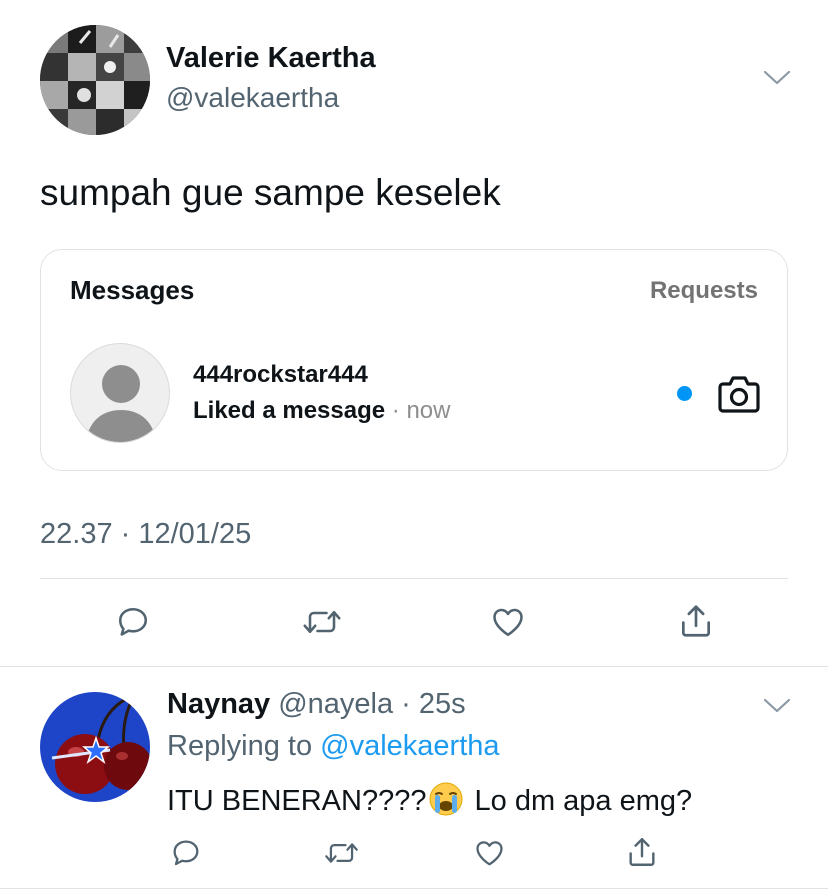 Image resolution: width=828 pixels, height=890 pixels. I want to click on dm-username: 444rockstar444, so click(280, 374).